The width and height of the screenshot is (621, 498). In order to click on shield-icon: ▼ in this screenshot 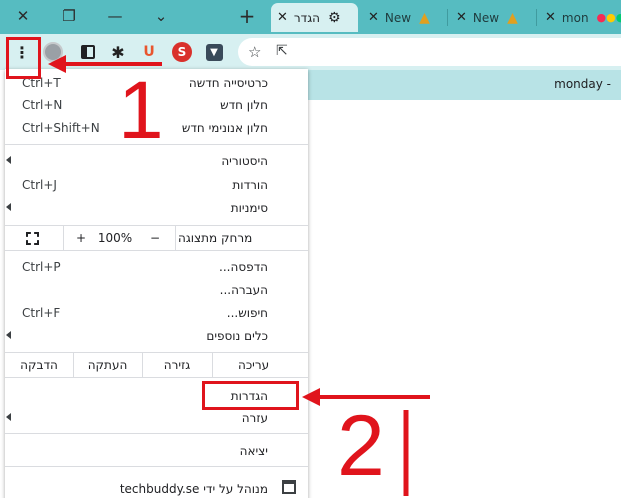, I will do `click(214, 52)`.